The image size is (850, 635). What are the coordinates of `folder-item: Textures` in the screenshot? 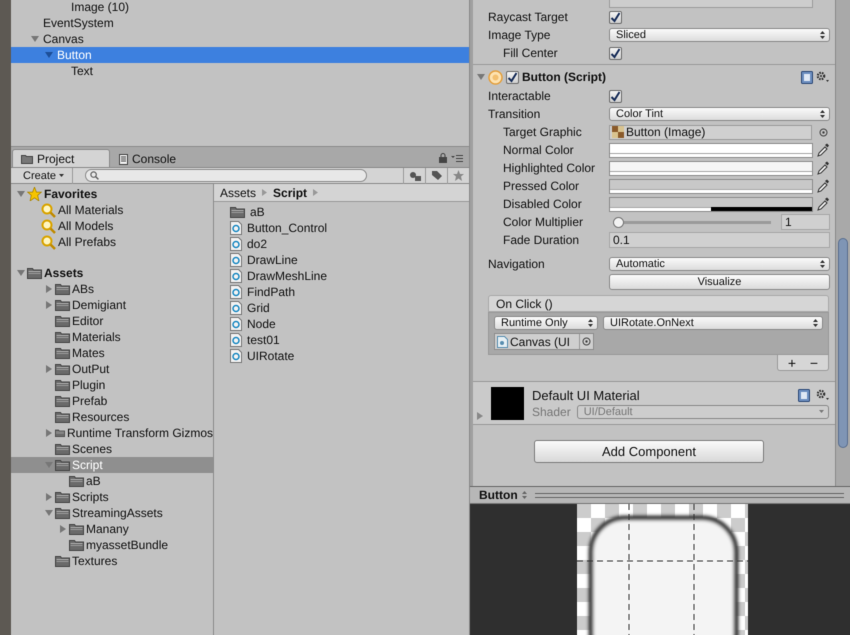 It's located at (112, 561).